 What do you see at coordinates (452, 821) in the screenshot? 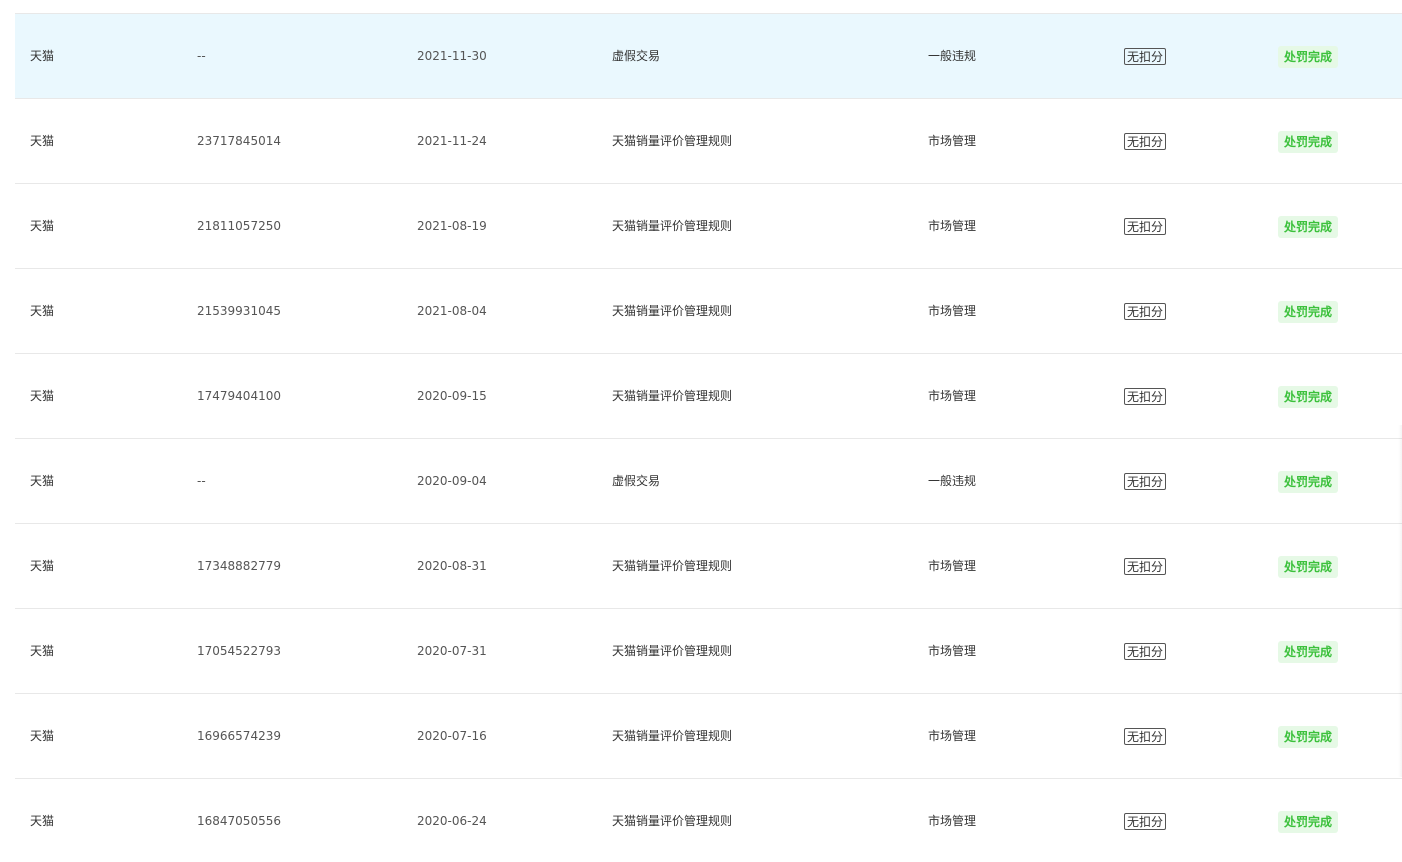
I see `date-cell: 2020-06-24` at bounding box center [452, 821].